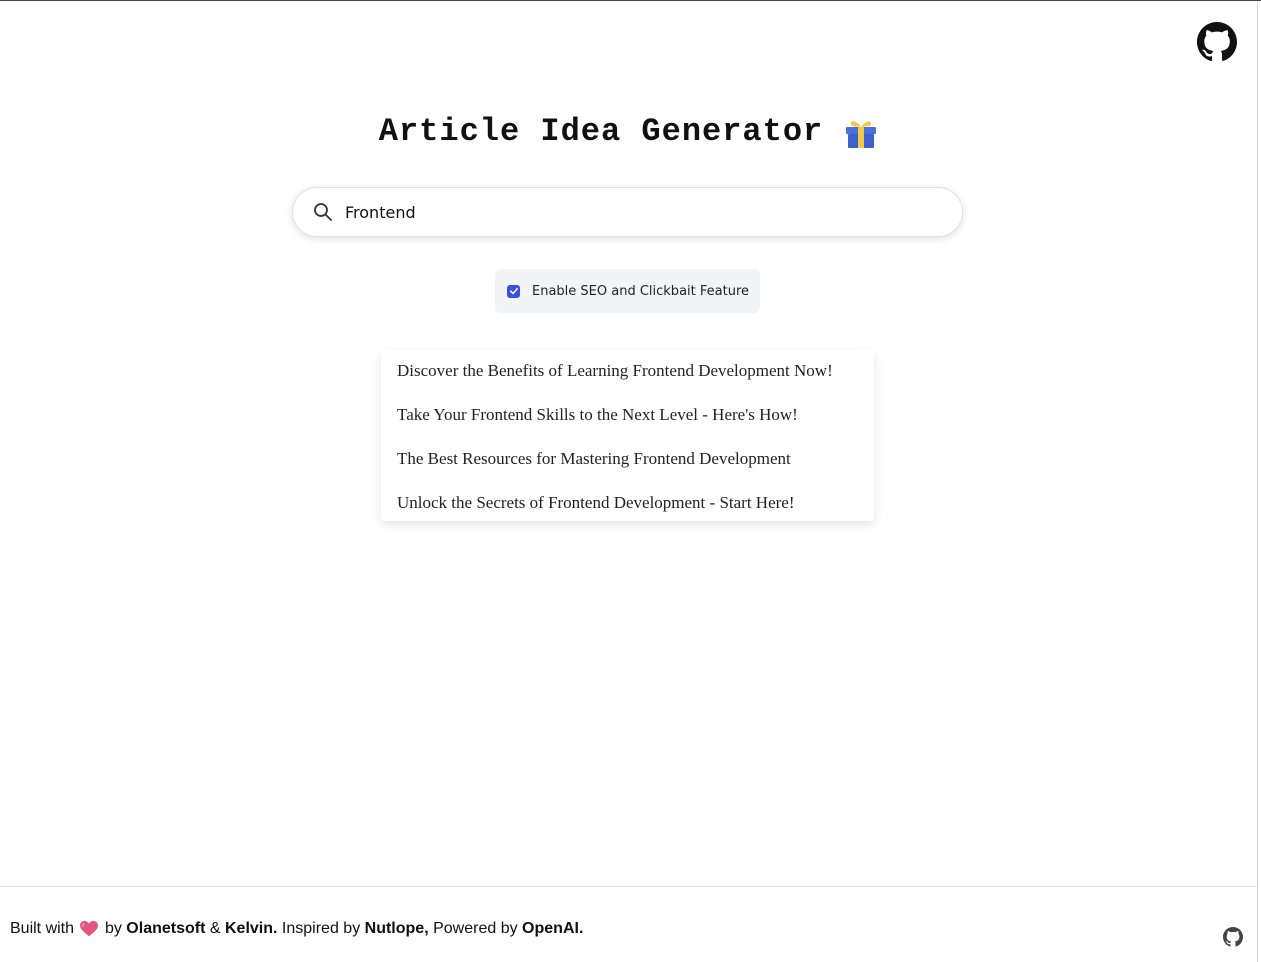 This screenshot has height=962, width=1261. Describe the element at coordinates (321, 928) in the screenshot. I see `footer-inspired: Inspired by` at that location.